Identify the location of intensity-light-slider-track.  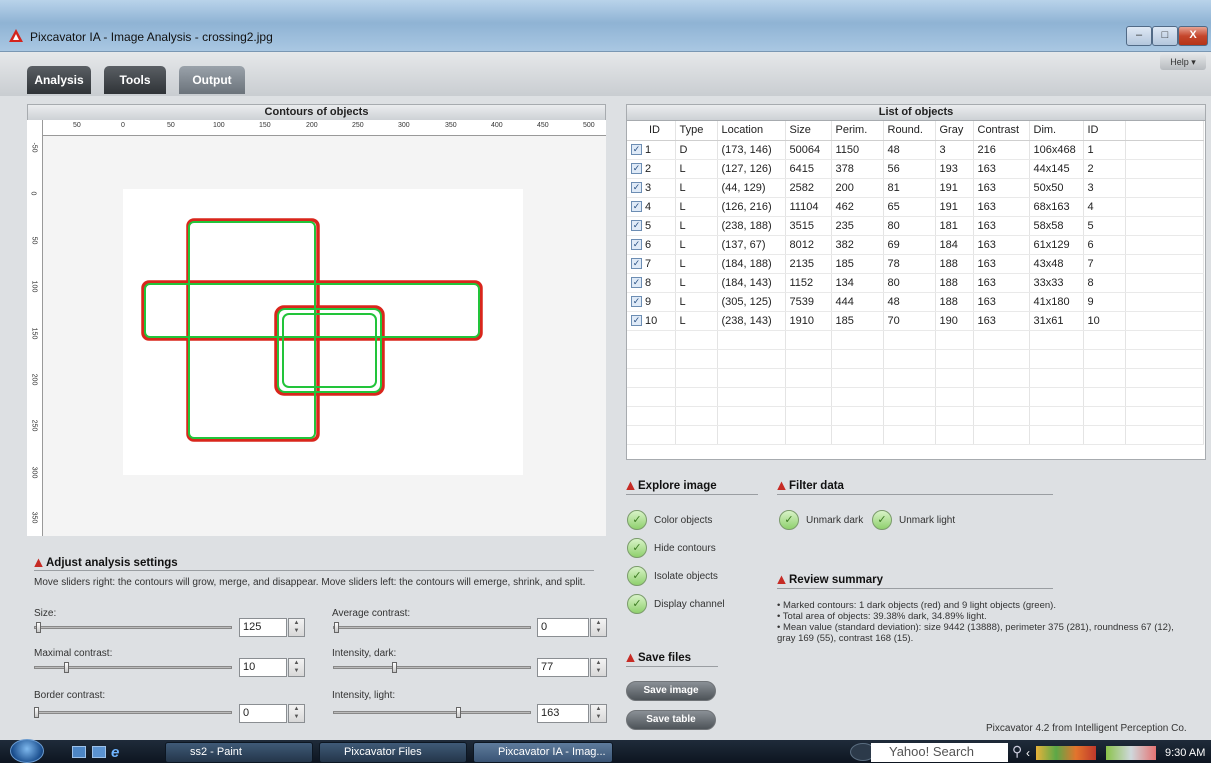
(432, 712).